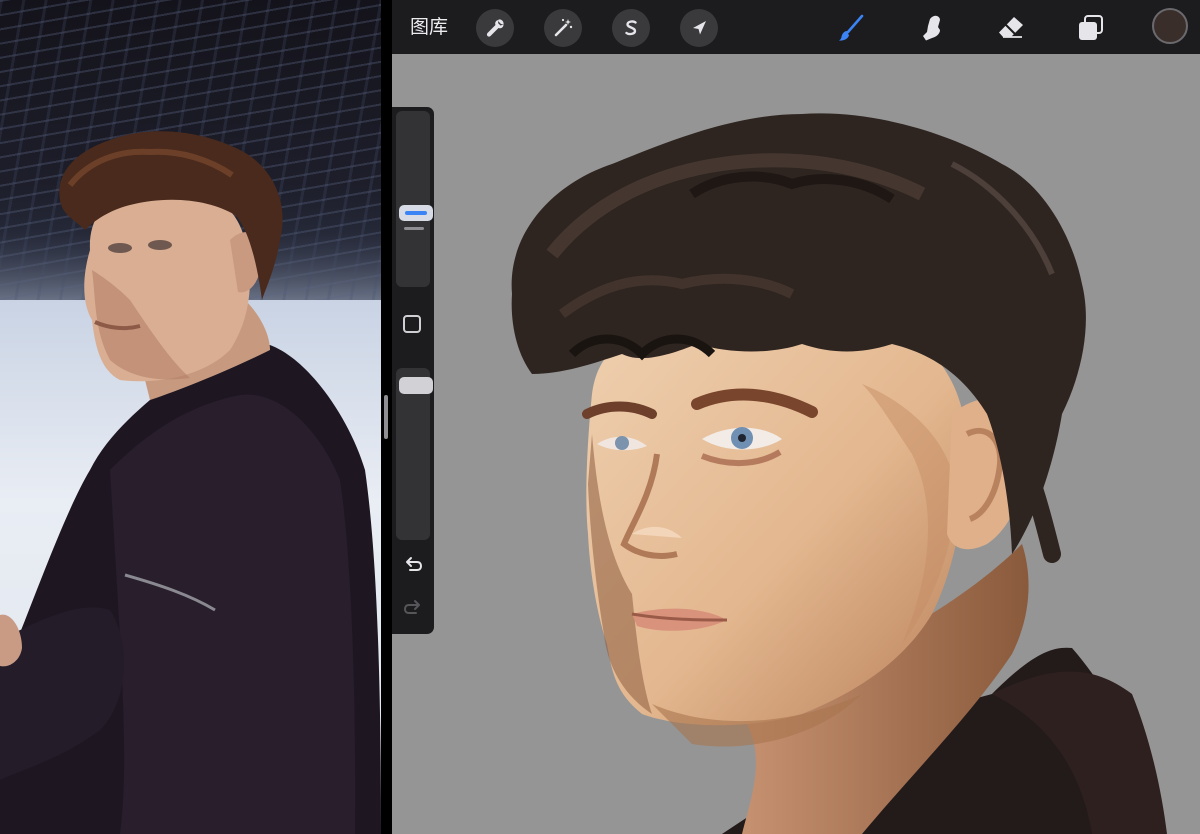  I want to click on color-picker-button, so click(1170, 26).